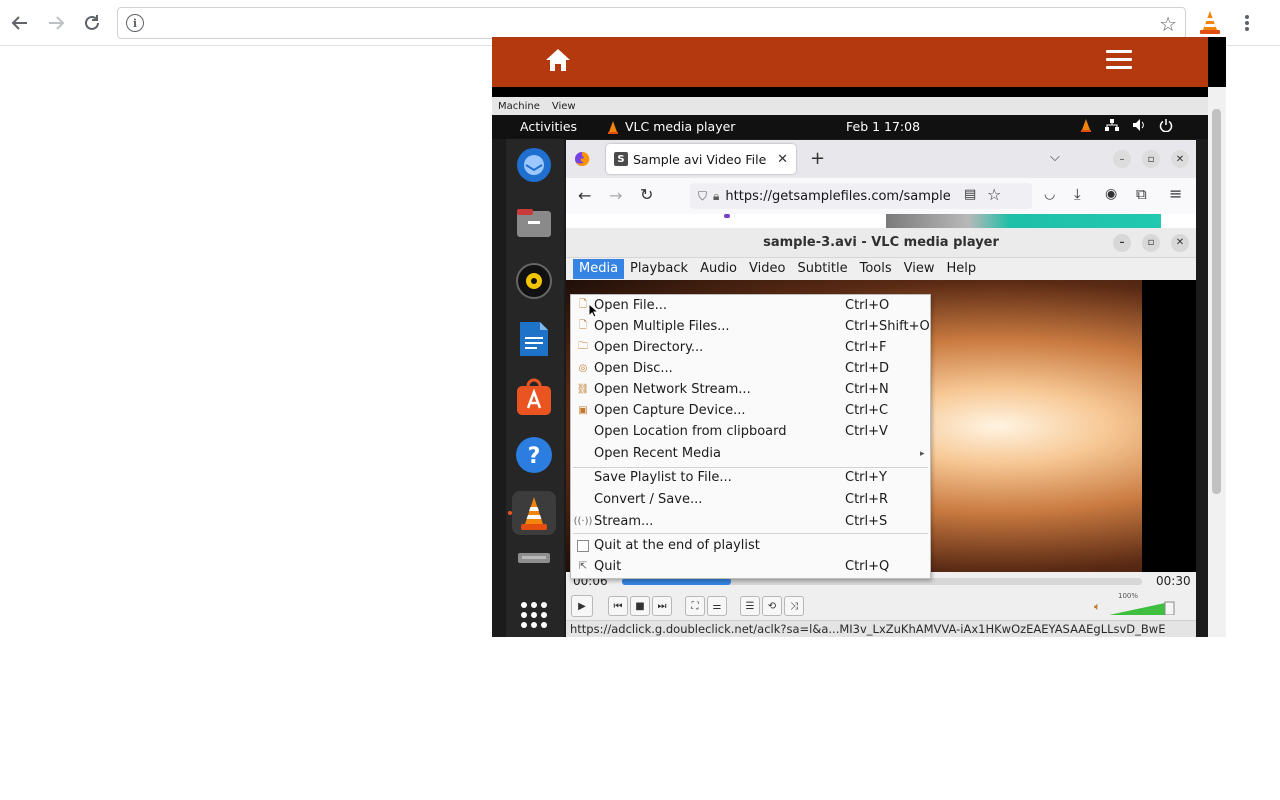  What do you see at coordinates (583, 545) in the screenshot?
I see `quit-end-checkbox` at bounding box center [583, 545].